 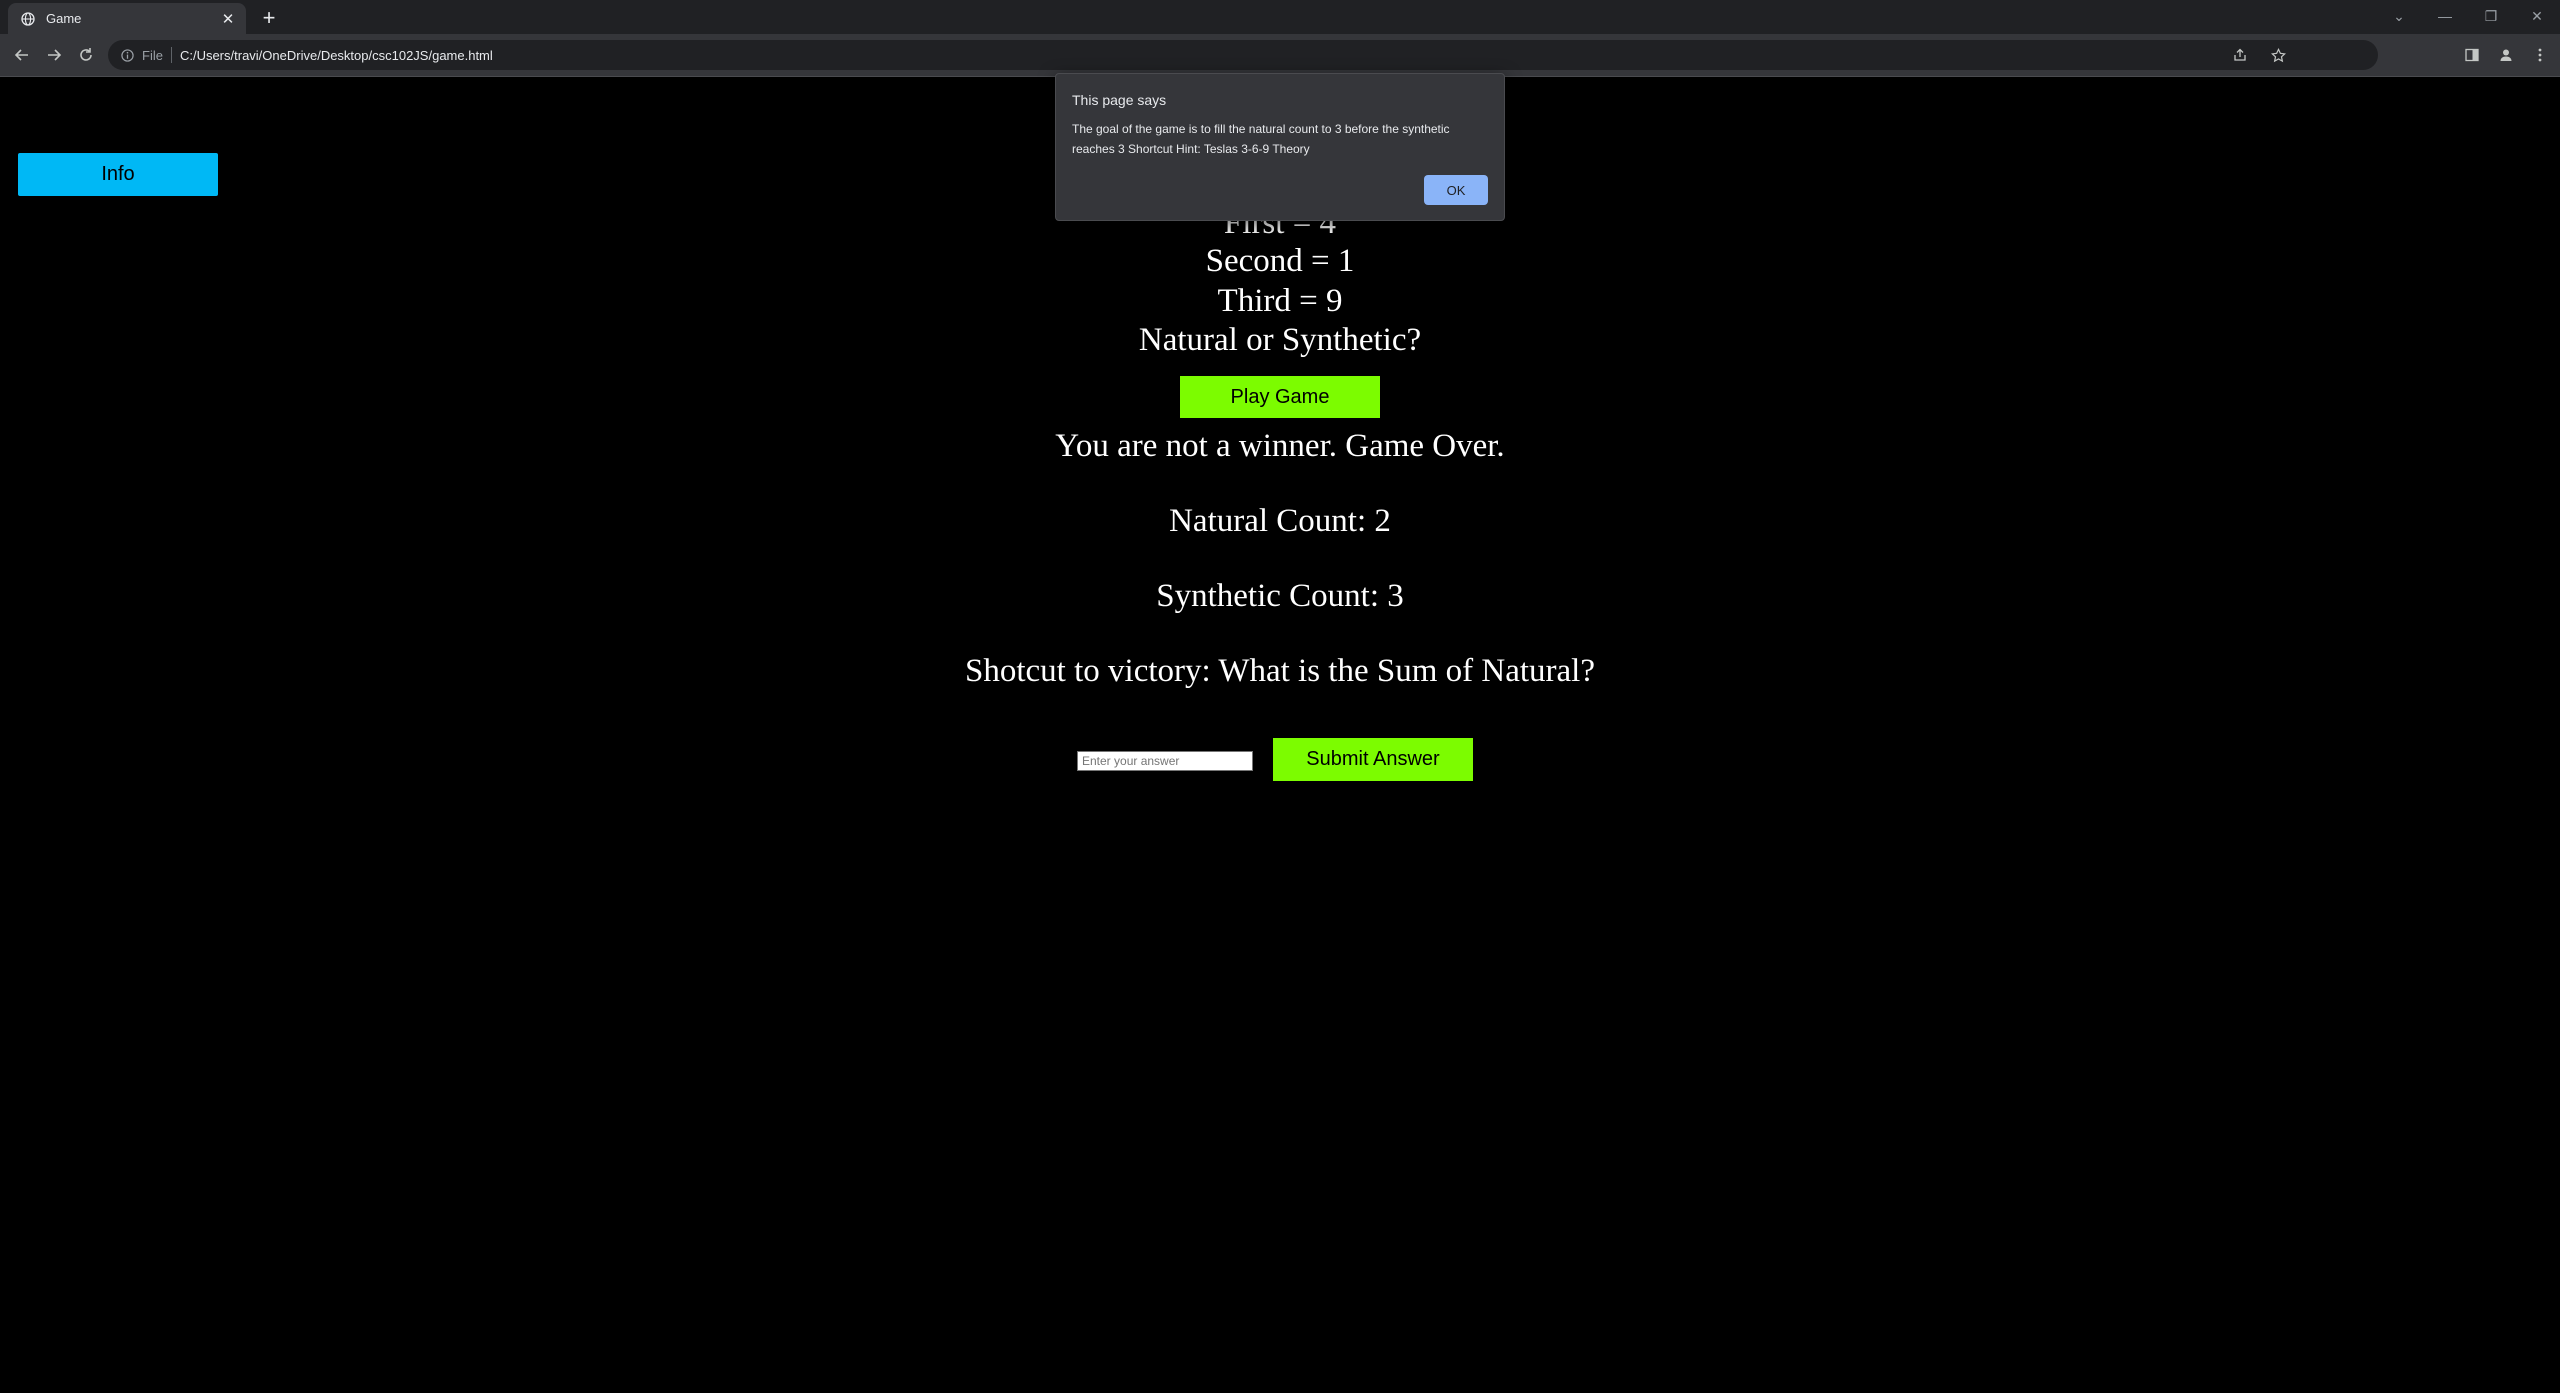 I want to click on tab-strip: Game ✕ + ⌄ — ❐ ✕, so click(x=1280, y=17).